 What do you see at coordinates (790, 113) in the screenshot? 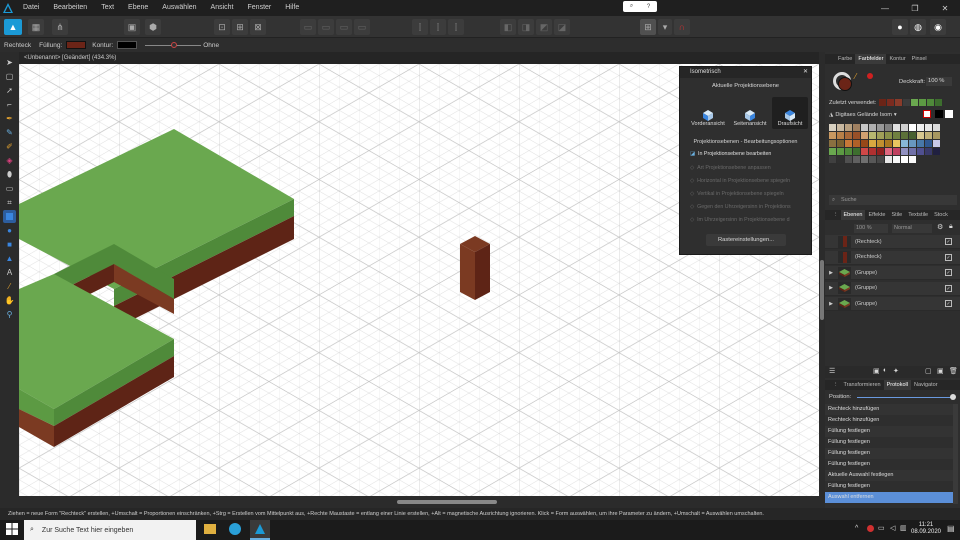
I see `view-top-button: Draufsicht` at bounding box center [790, 113].